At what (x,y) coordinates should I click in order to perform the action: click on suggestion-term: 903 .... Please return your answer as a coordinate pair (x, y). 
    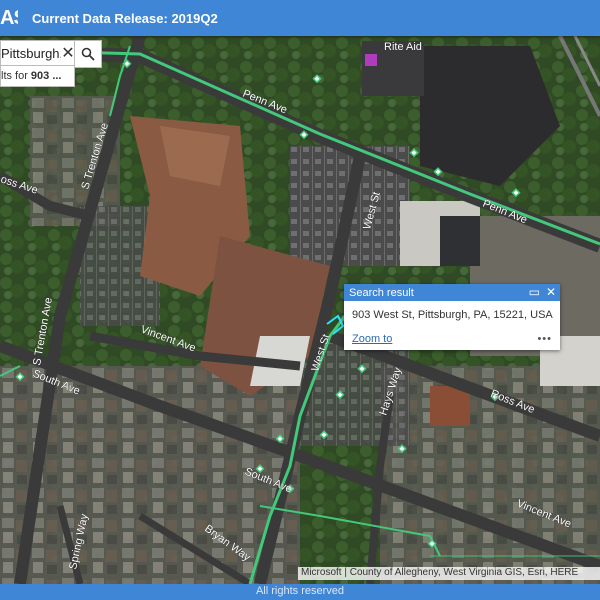
    Looking at the image, I should click on (46, 76).